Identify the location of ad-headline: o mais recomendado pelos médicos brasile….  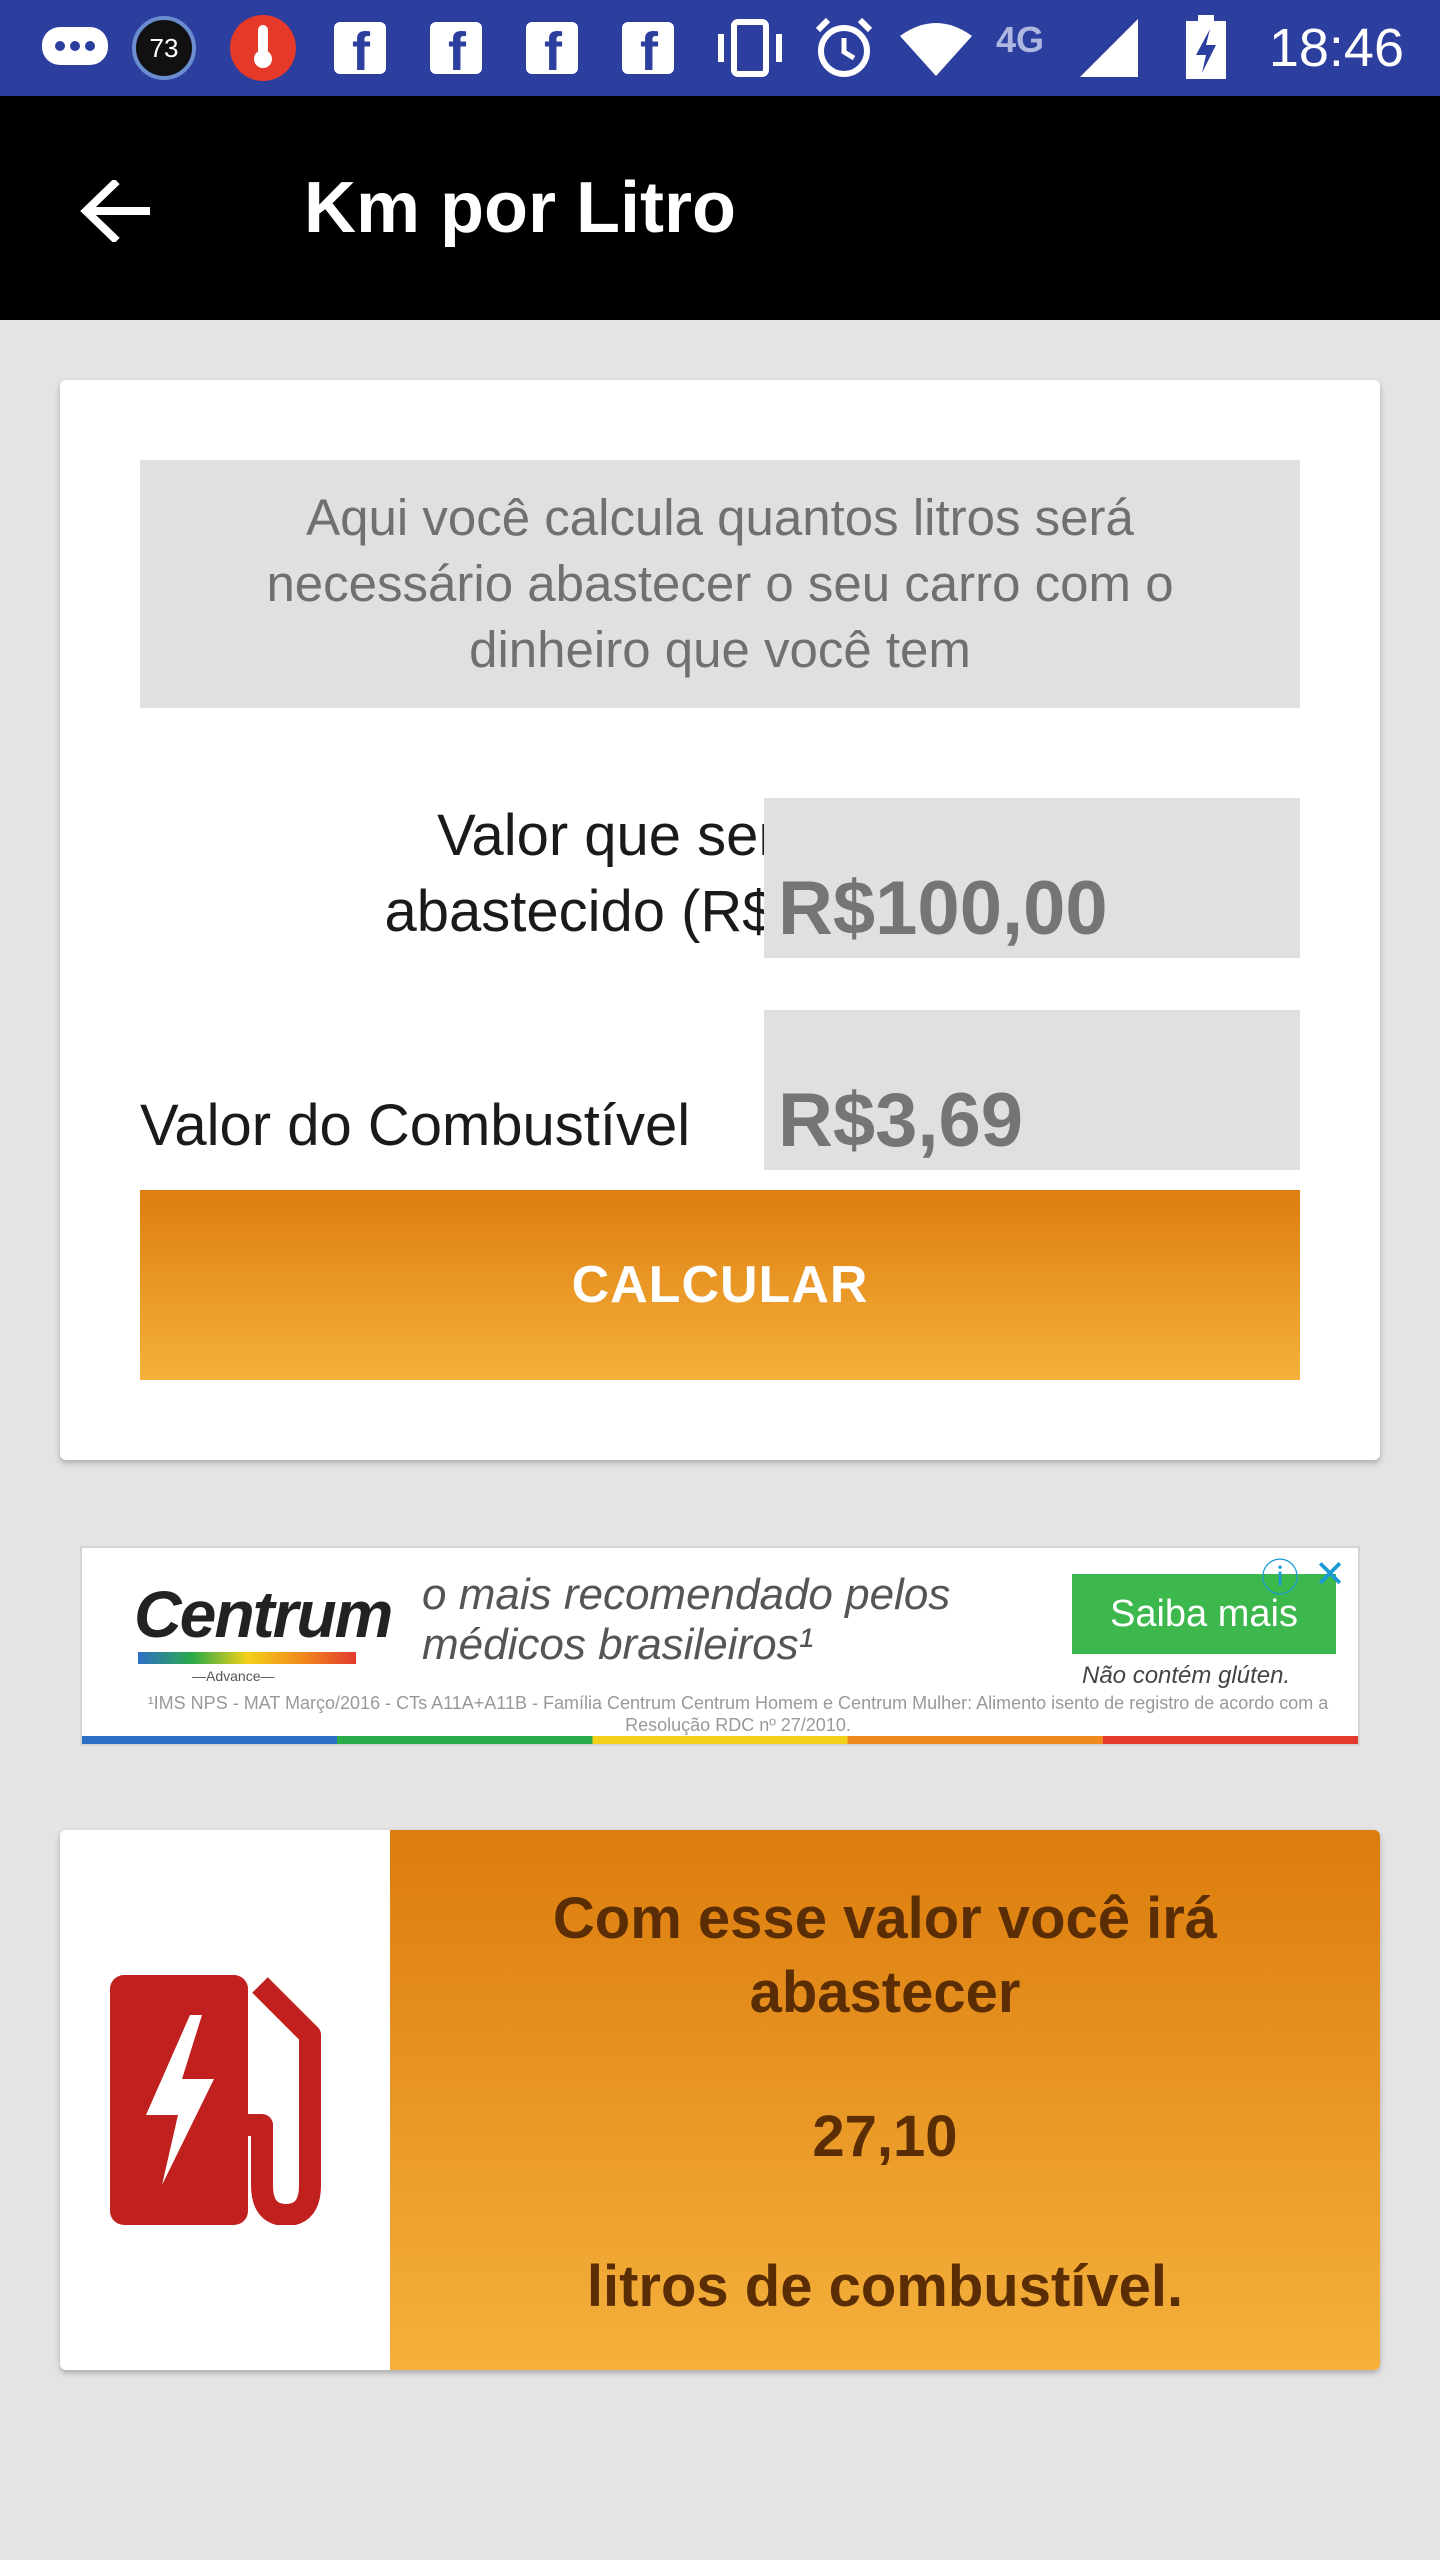
(686, 1619).